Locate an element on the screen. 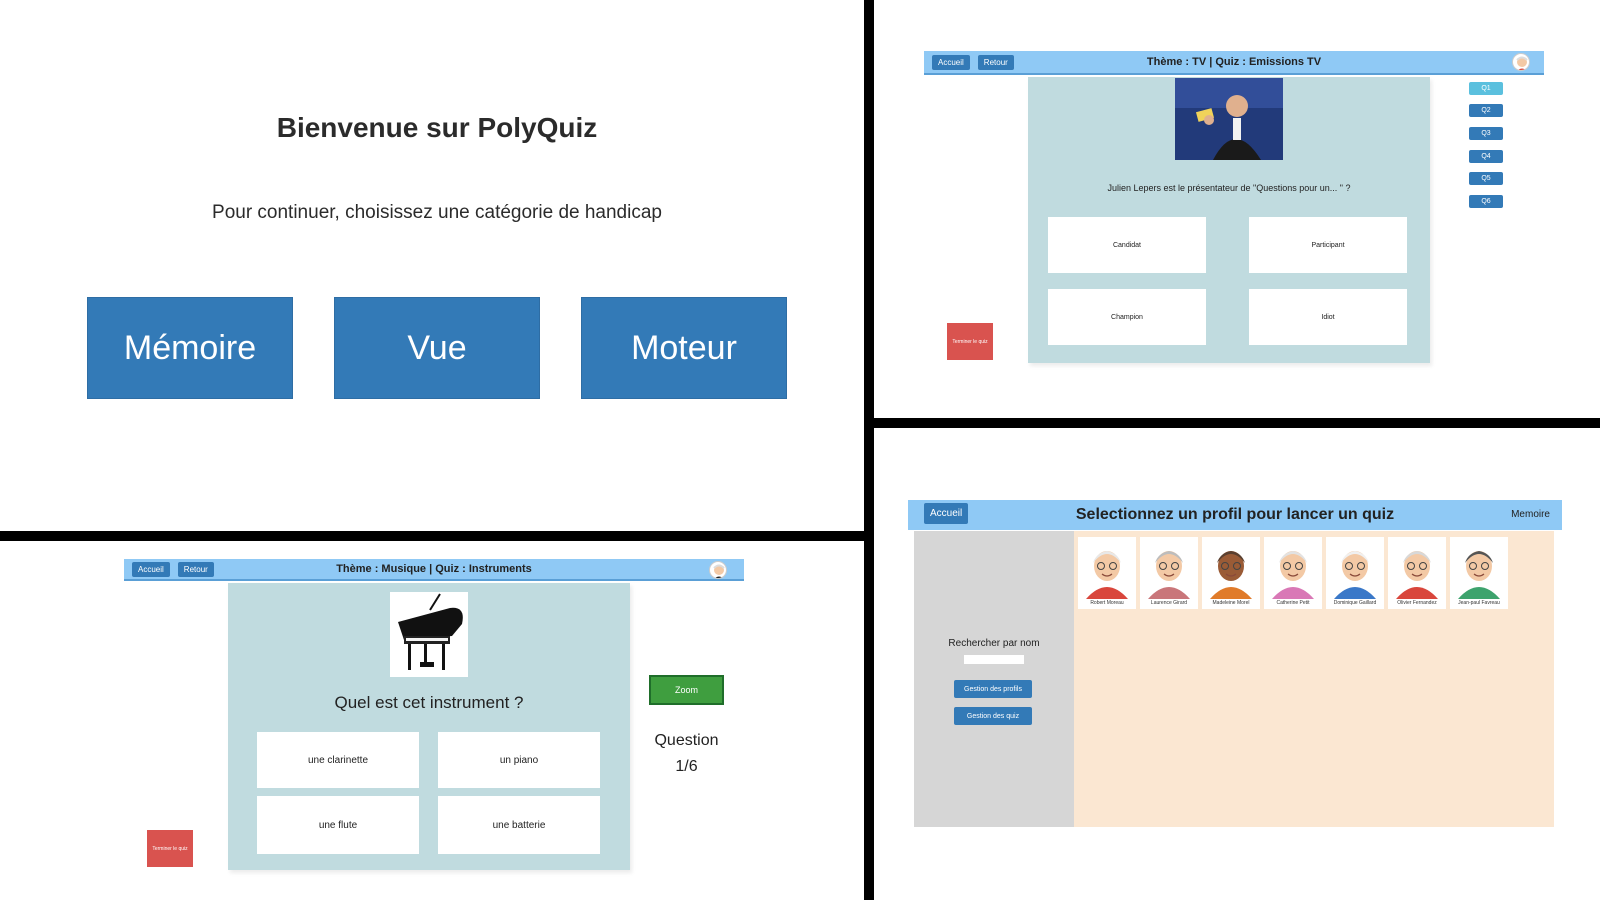 This screenshot has height=900, width=1600. question-counter-label: Question is located at coordinates (686, 740).